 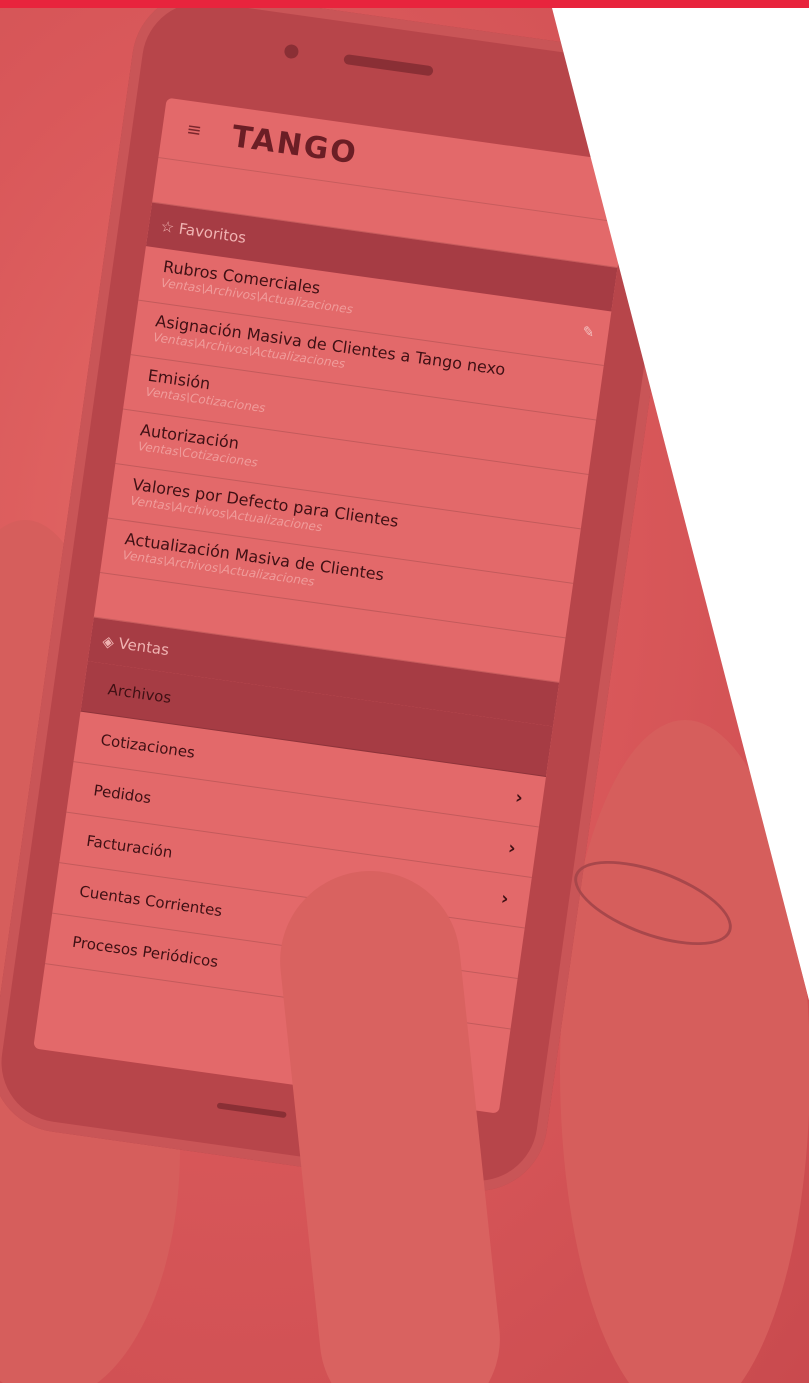 I want to click on ventas-label: Ventas, so click(x=144, y=647).